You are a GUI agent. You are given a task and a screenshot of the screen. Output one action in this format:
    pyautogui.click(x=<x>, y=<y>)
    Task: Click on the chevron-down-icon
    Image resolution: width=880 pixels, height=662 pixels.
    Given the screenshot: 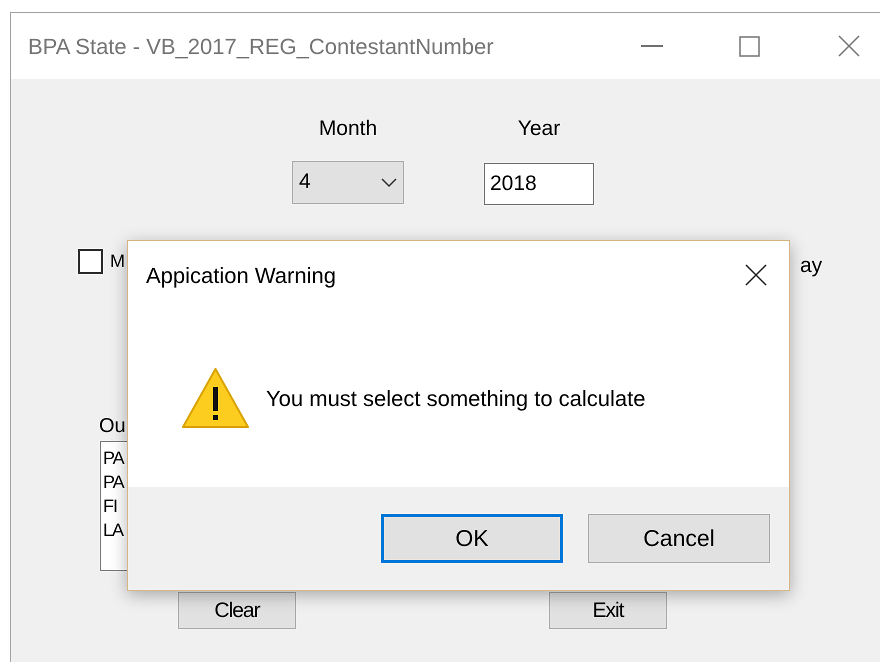 What is the action you would take?
    pyautogui.click(x=389, y=182)
    